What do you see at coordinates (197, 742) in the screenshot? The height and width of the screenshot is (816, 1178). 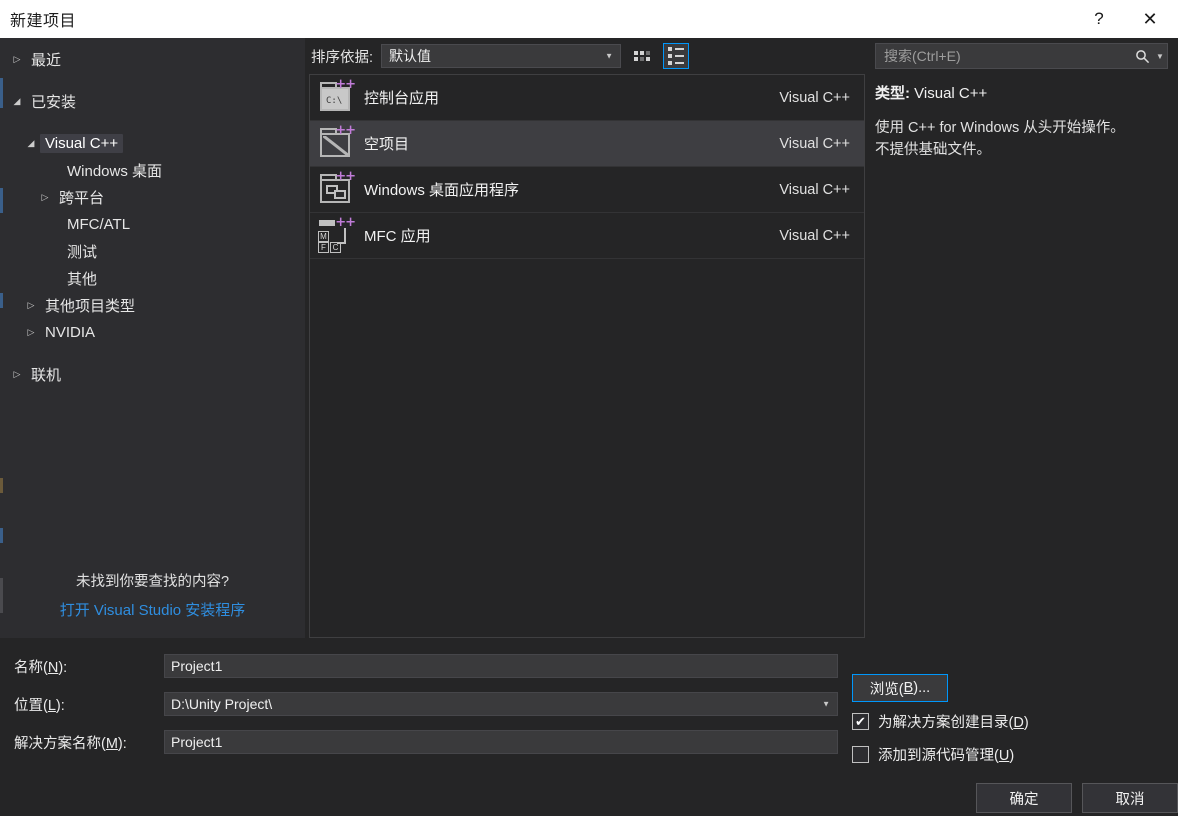 I see `solution-name-value: Project1` at bounding box center [197, 742].